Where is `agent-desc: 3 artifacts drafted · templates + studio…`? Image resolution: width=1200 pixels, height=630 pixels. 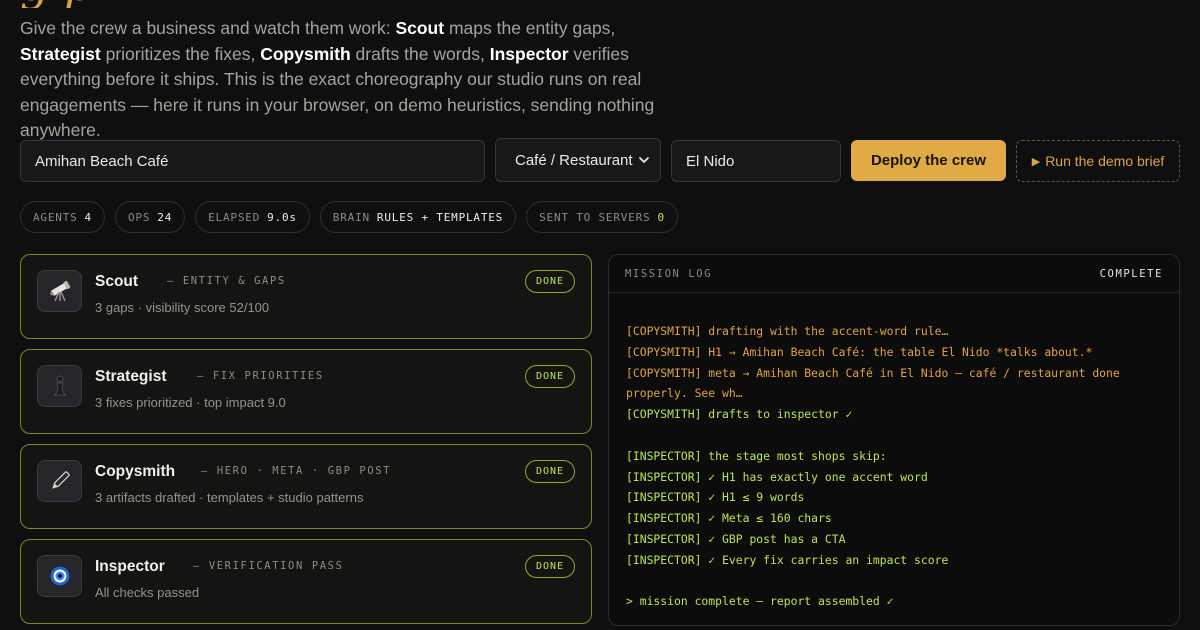 agent-desc: 3 artifacts drafted · templates + studio… is located at coordinates (229, 497).